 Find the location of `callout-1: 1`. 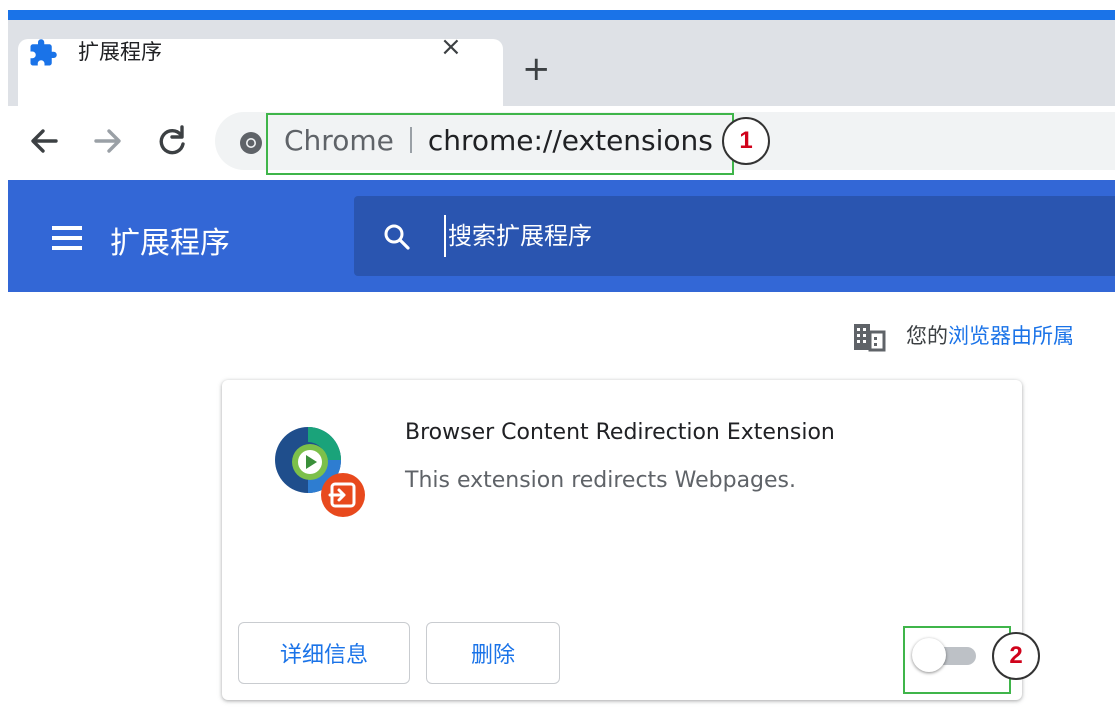

callout-1: 1 is located at coordinates (746, 141).